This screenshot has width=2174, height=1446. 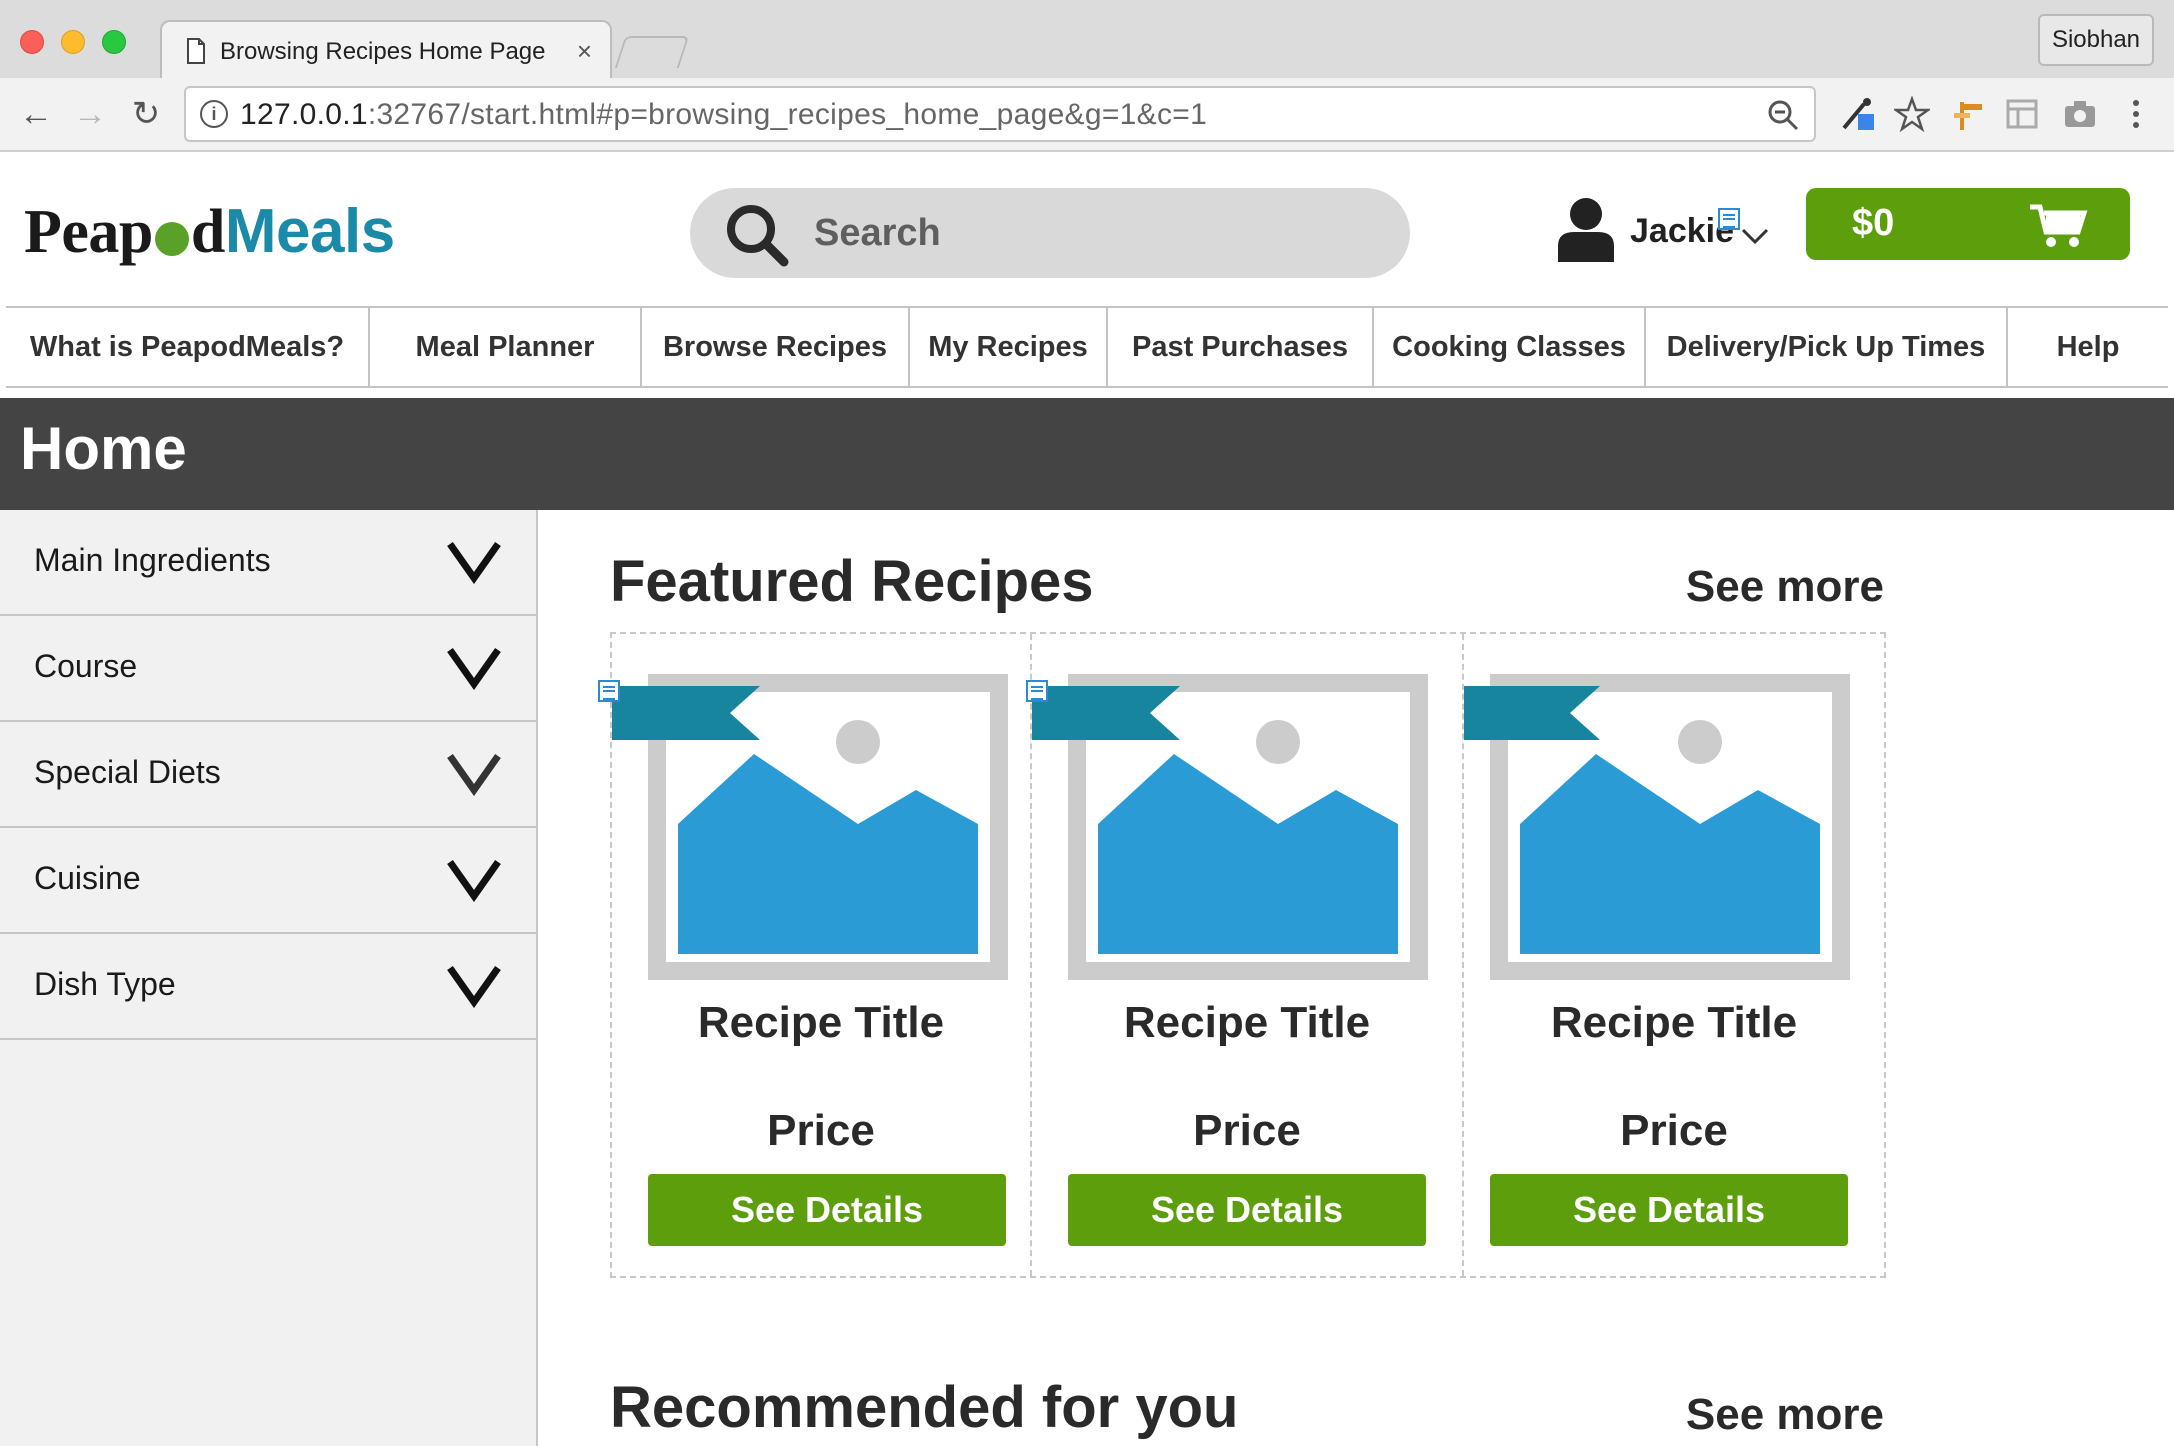 I want to click on menu-dots-icon, so click(x=2136, y=114).